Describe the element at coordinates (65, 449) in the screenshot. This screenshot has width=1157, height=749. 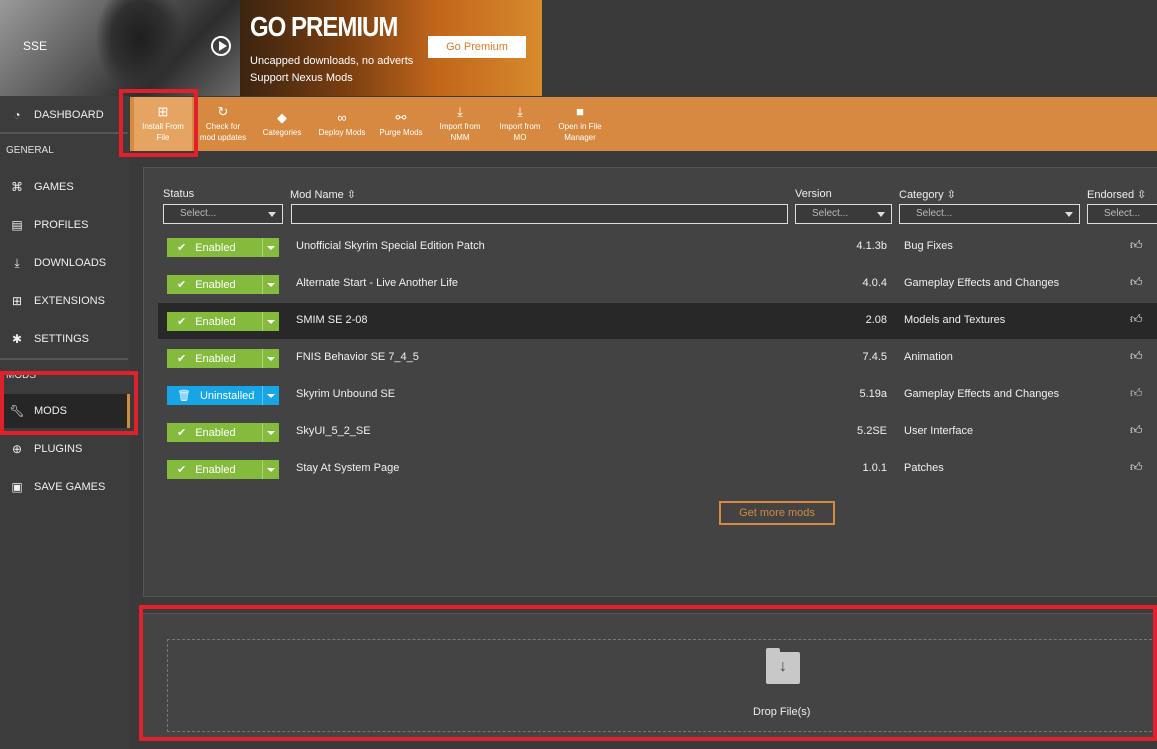
I see `sidebar-item-plugins: ⊕ PLUGINS` at that location.